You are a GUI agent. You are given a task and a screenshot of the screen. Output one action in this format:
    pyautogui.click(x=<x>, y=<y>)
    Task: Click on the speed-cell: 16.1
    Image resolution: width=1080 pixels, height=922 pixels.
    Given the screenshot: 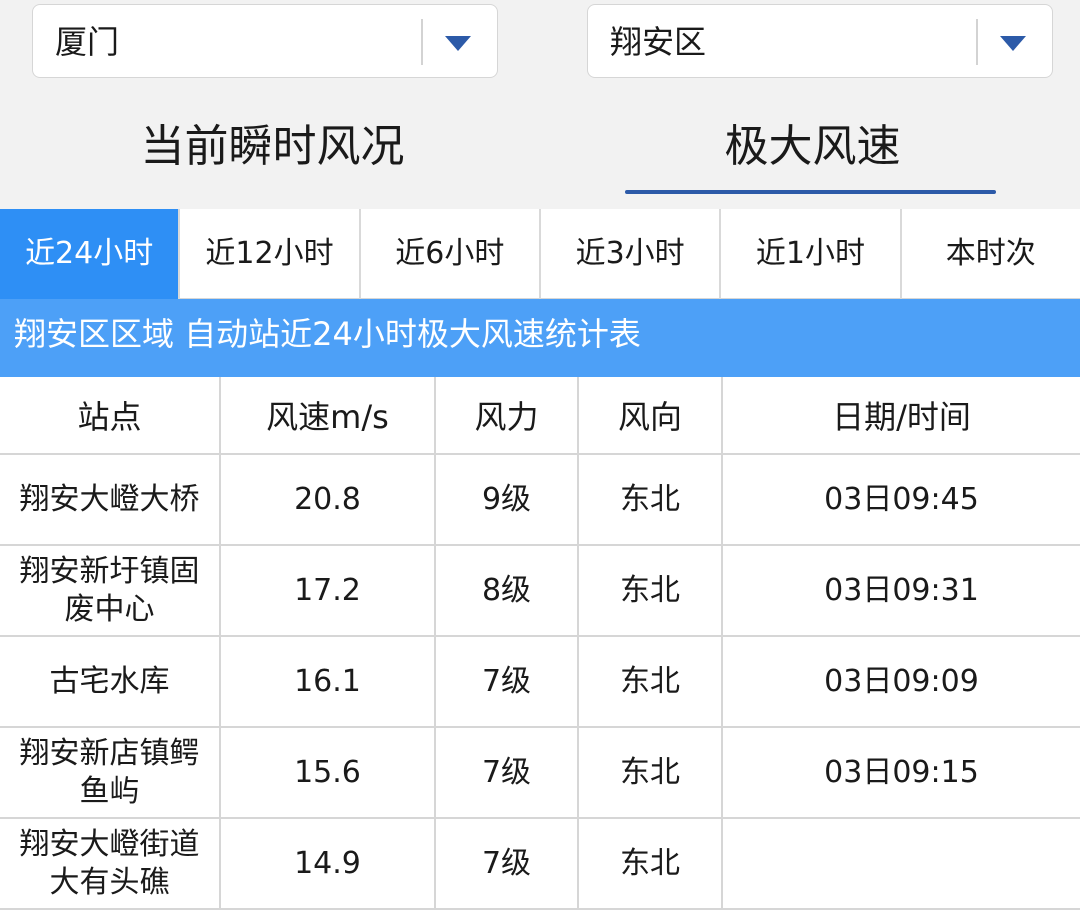 What is the action you would take?
    pyautogui.click(x=327, y=681)
    